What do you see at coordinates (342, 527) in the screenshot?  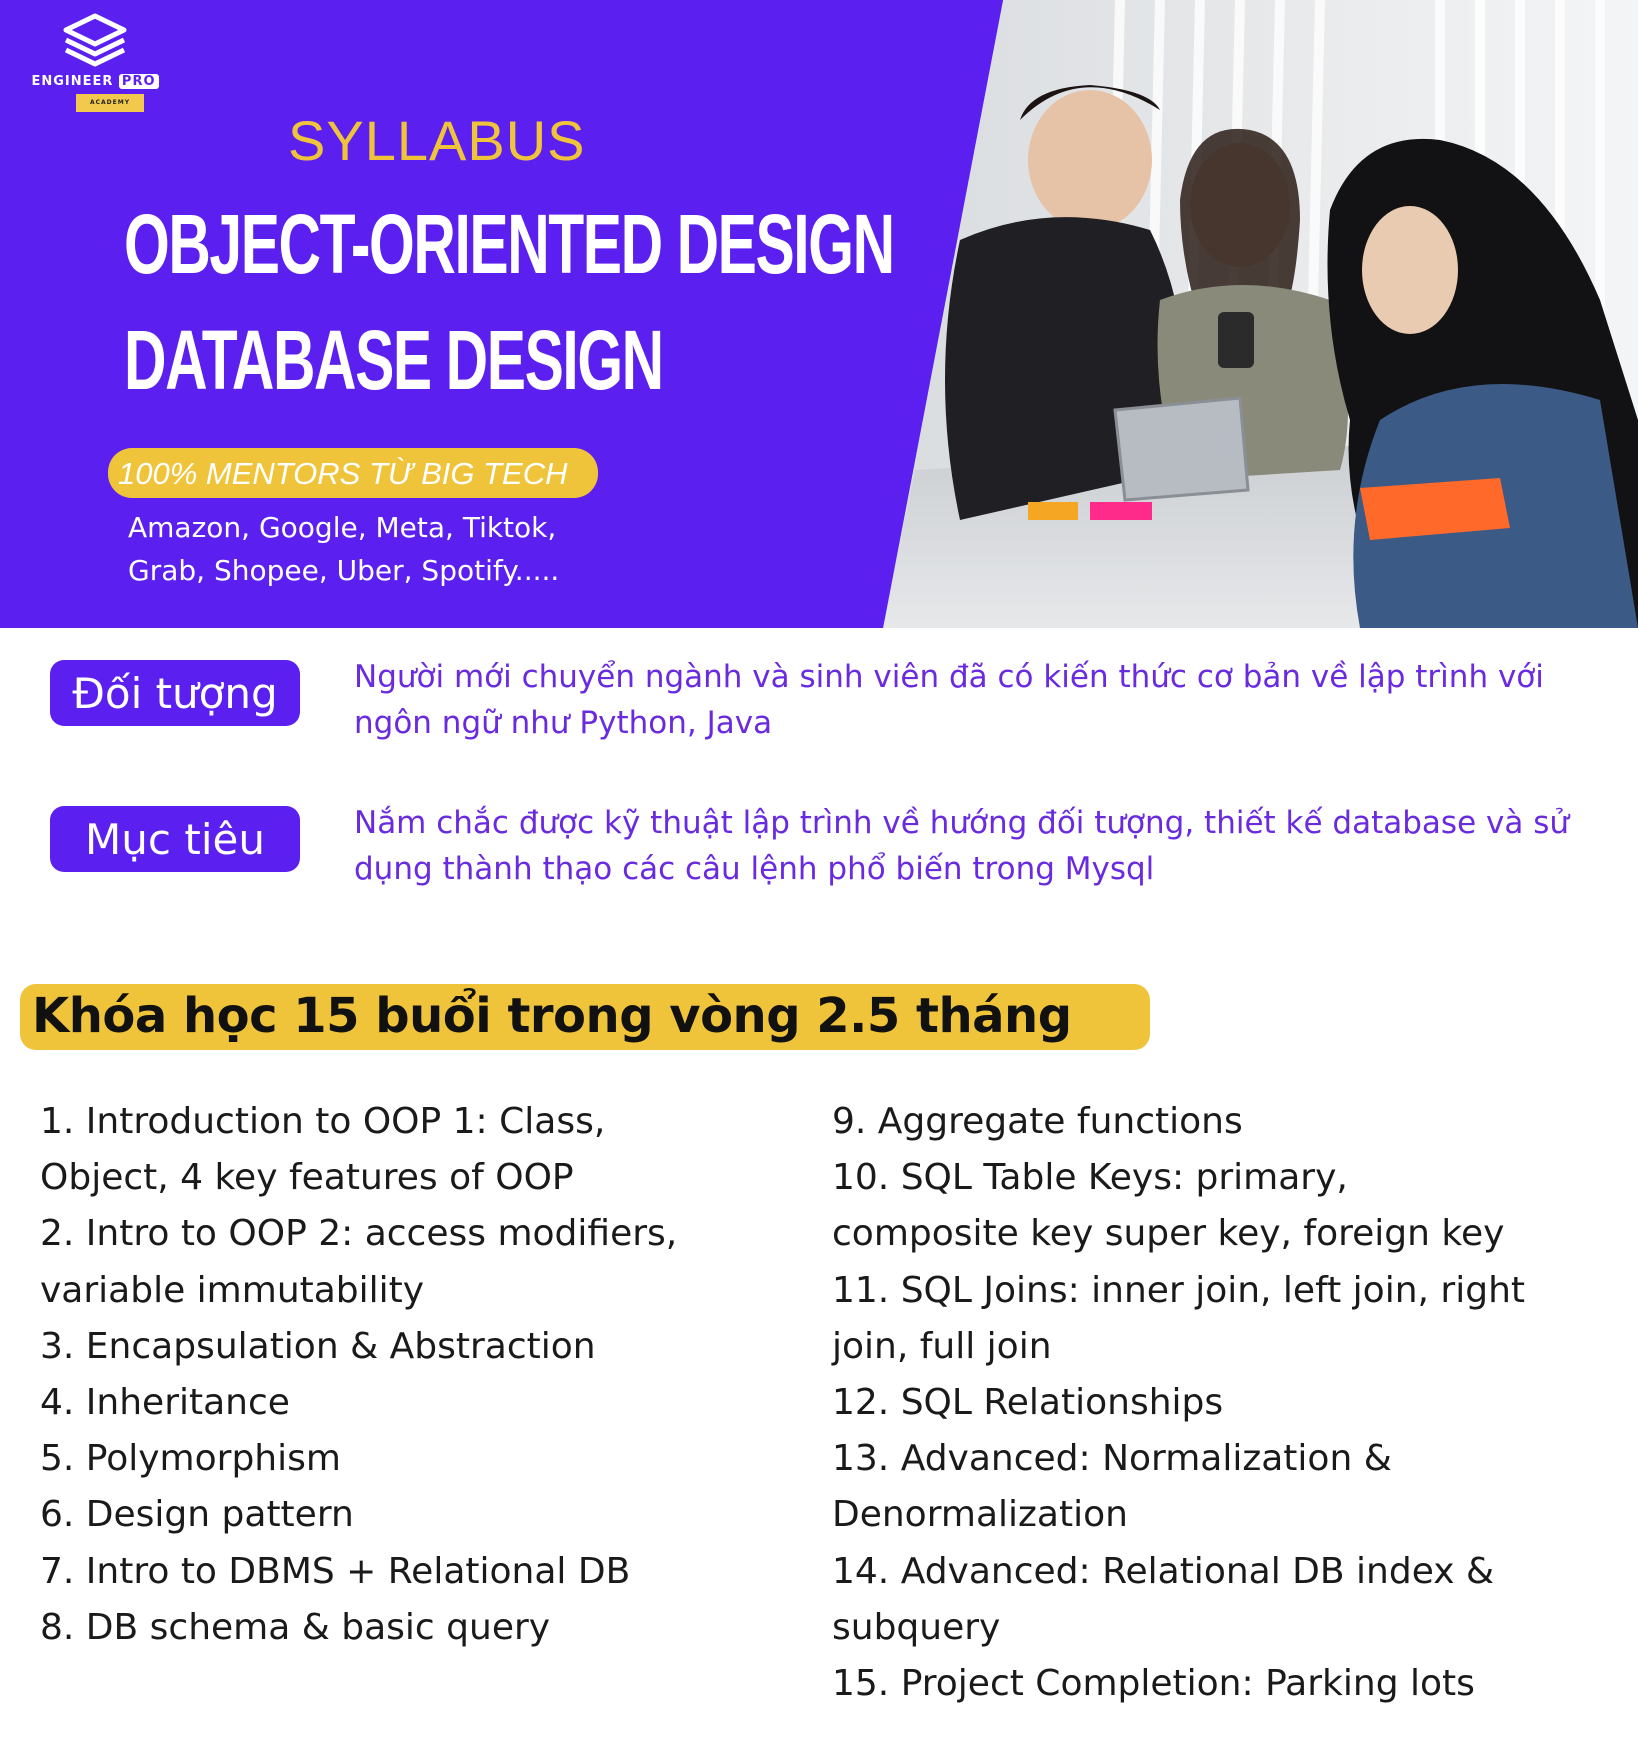 I see `company-list-line-1: Amazon, Google, Meta, Tiktok,` at bounding box center [342, 527].